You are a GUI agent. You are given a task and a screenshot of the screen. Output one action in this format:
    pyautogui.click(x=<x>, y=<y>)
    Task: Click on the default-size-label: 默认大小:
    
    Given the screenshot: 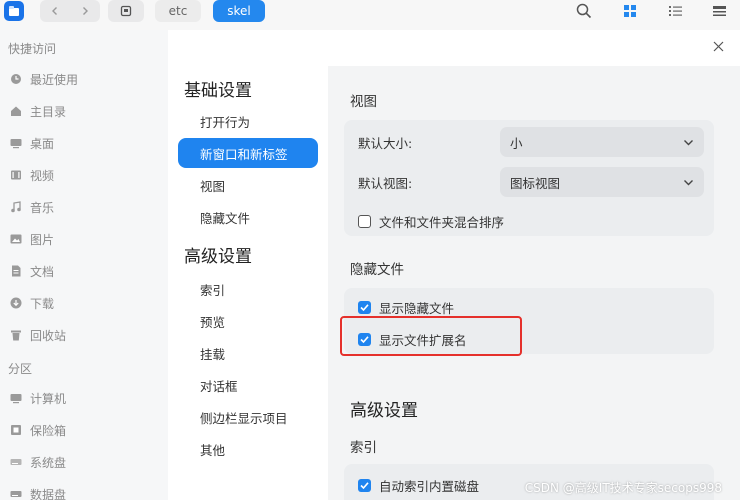 What is the action you would take?
    pyautogui.click(x=385, y=143)
    